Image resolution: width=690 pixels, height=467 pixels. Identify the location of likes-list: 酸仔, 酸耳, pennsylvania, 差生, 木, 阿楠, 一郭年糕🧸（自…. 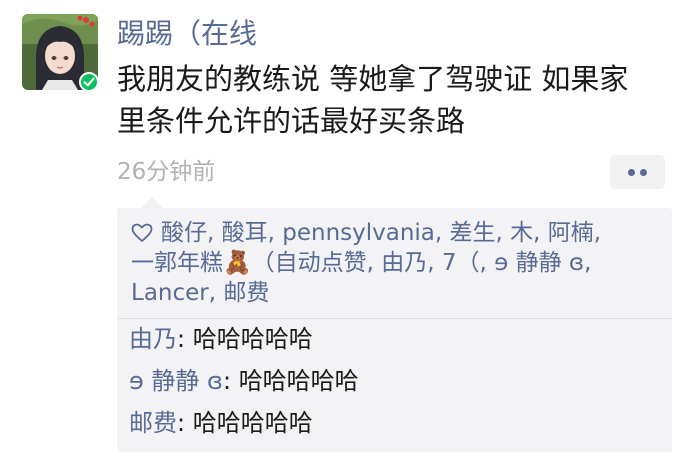
(396, 263).